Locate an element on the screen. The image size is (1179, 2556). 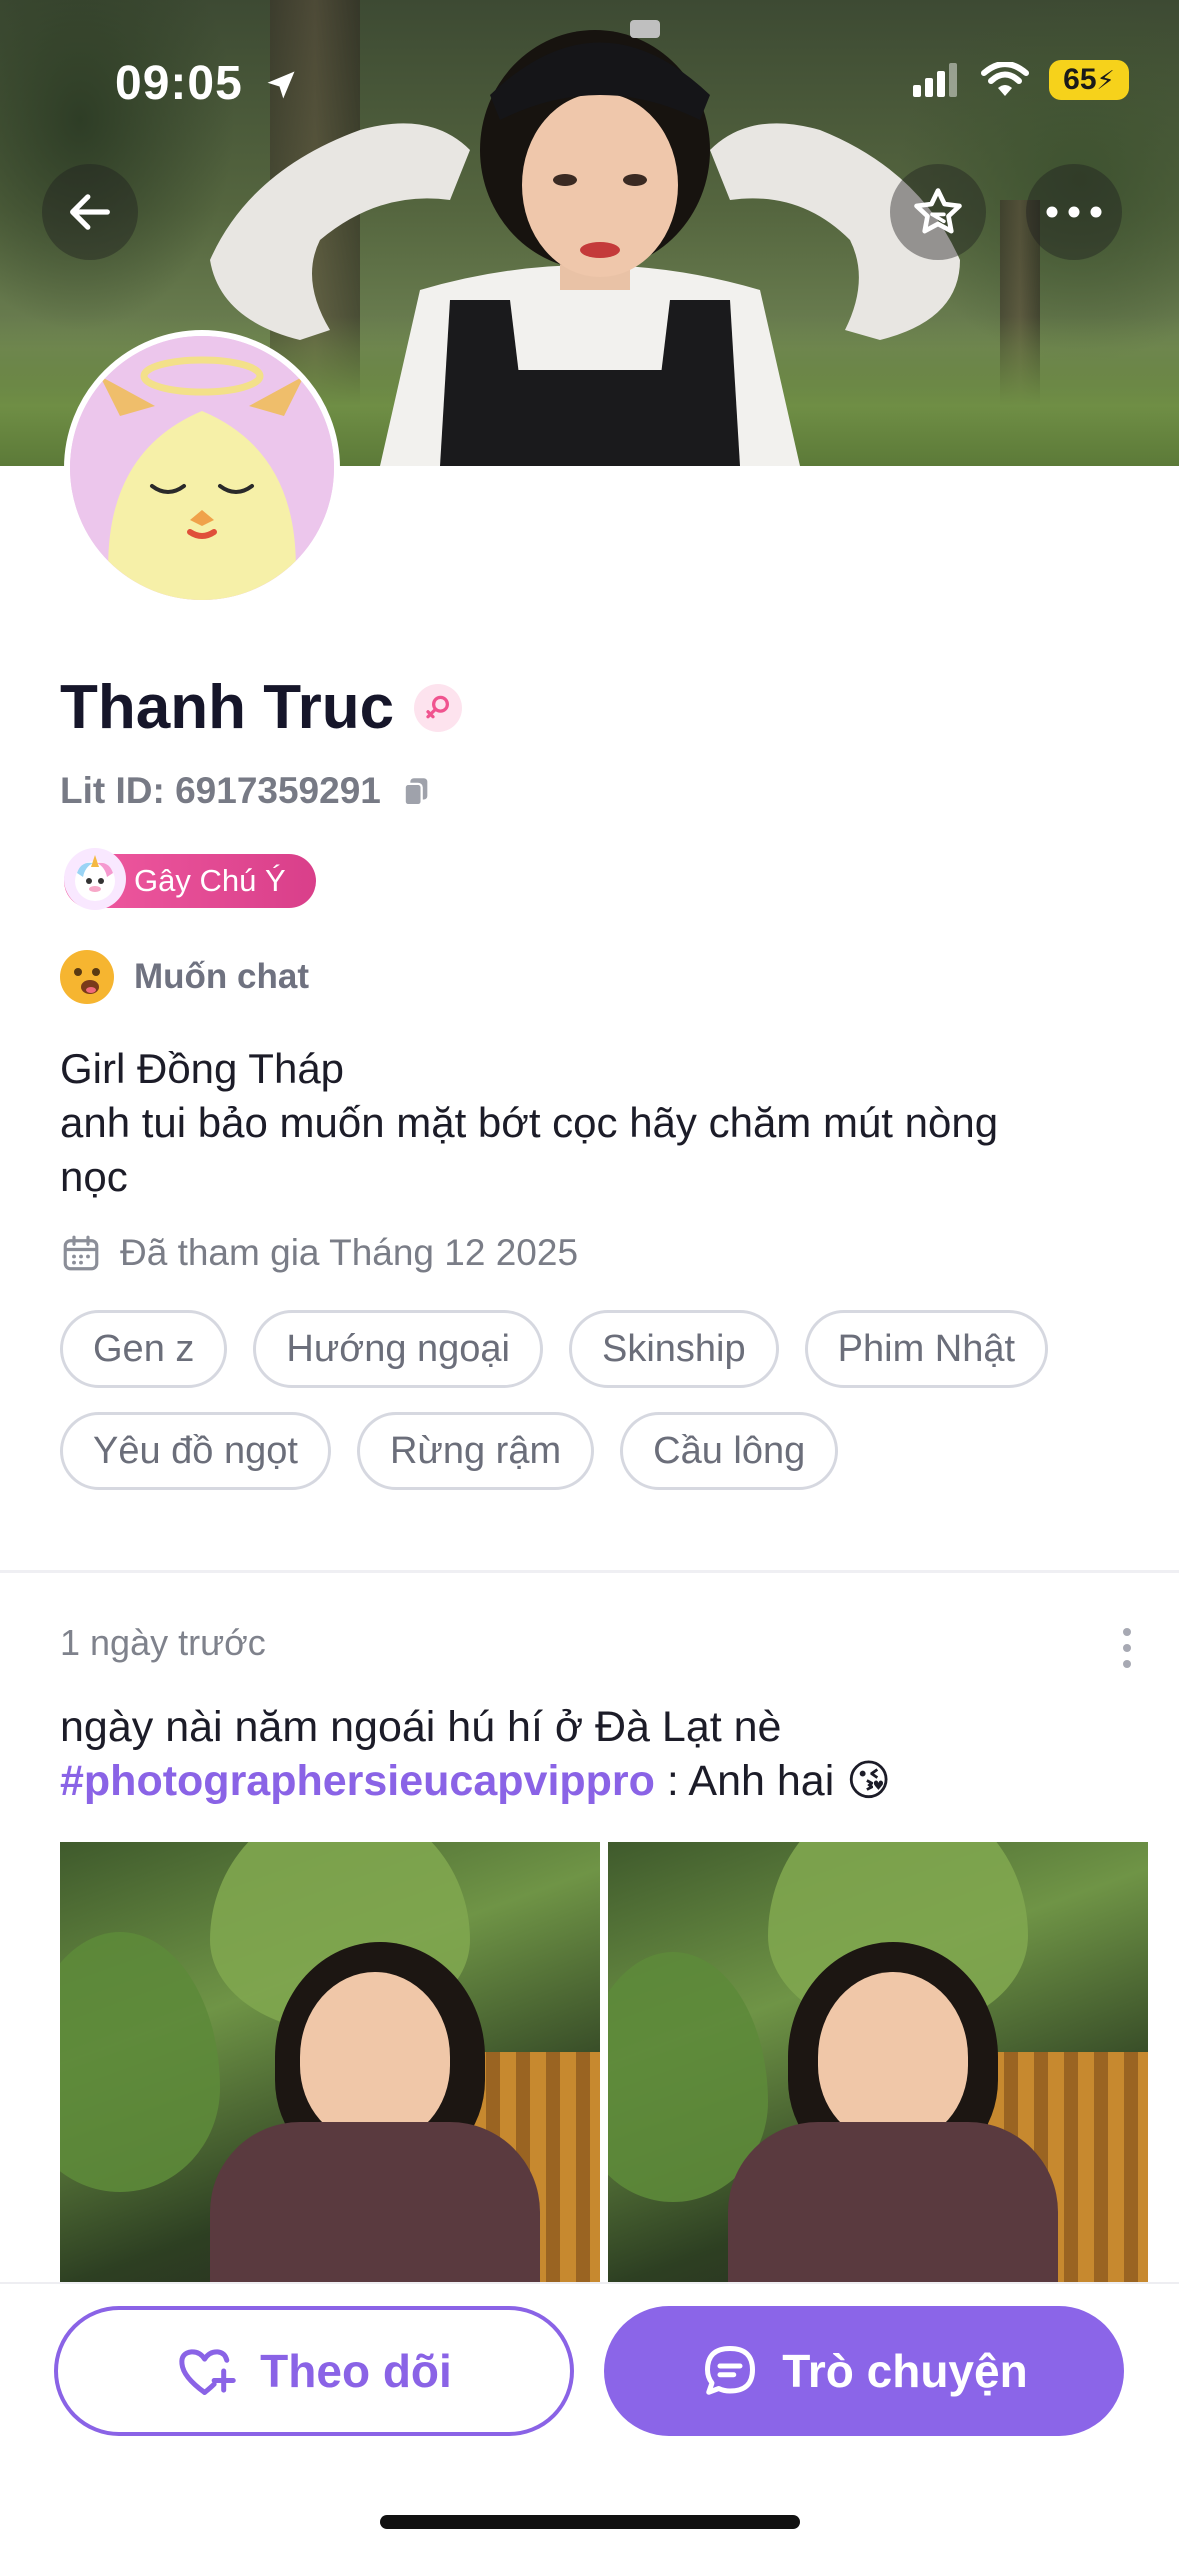
favorite-button is located at coordinates (938, 212).